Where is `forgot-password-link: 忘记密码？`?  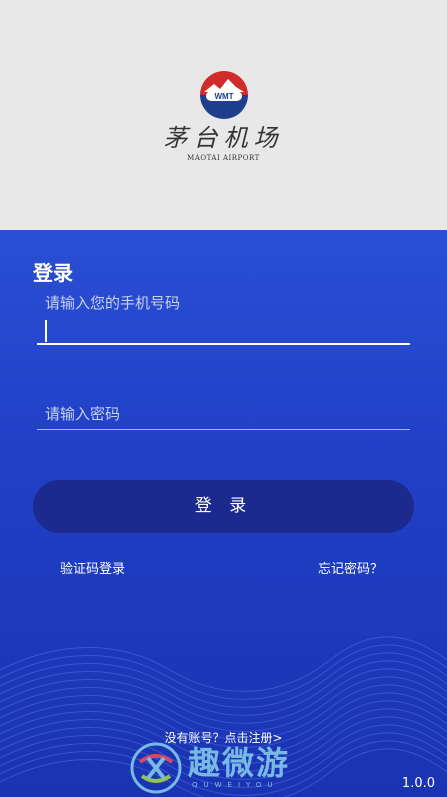 forgot-password-link: 忘记密码？ is located at coordinates (350, 567).